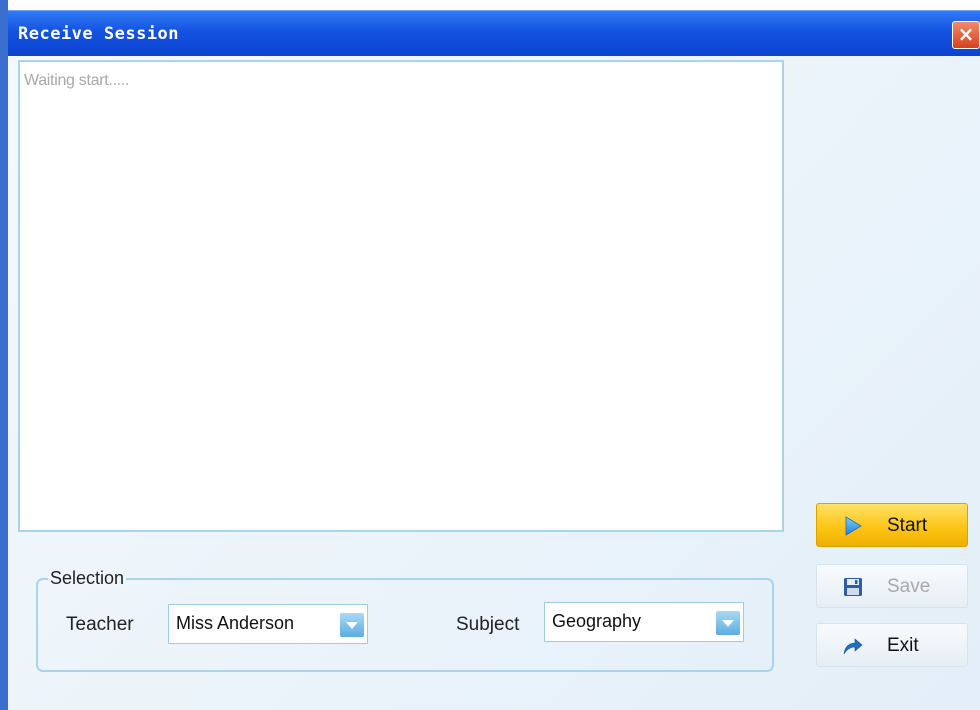  Describe the element at coordinates (903, 645) in the screenshot. I see `exit-button-label: Exit` at that location.